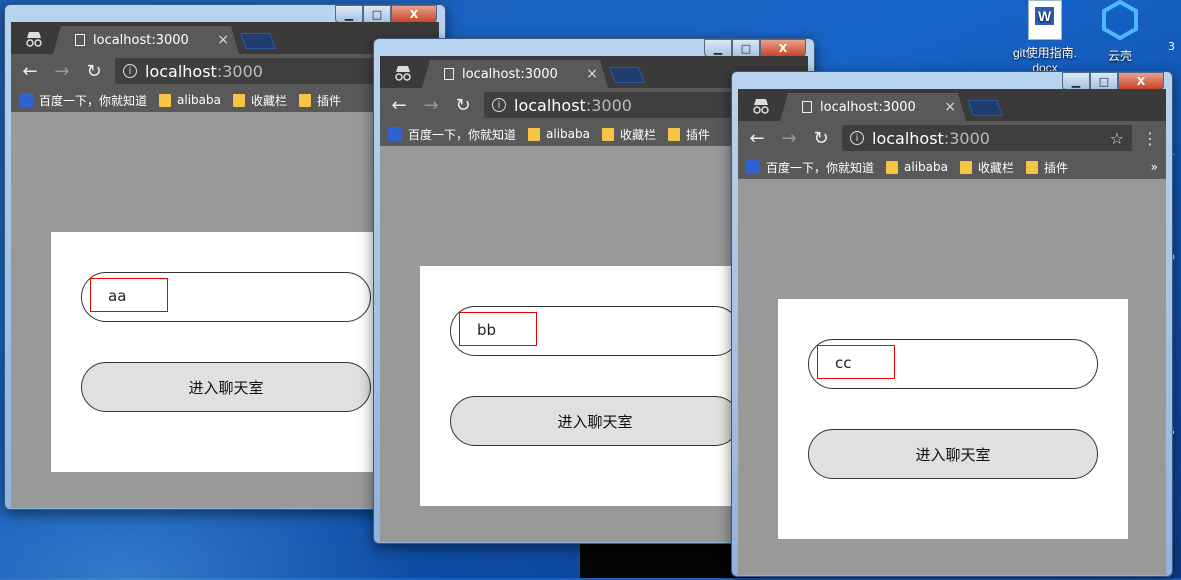 The width and height of the screenshot is (1181, 580). Describe the element at coordinates (953, 419) in the screenshot. I see `login-card: cc 进入聊天室` at that location.